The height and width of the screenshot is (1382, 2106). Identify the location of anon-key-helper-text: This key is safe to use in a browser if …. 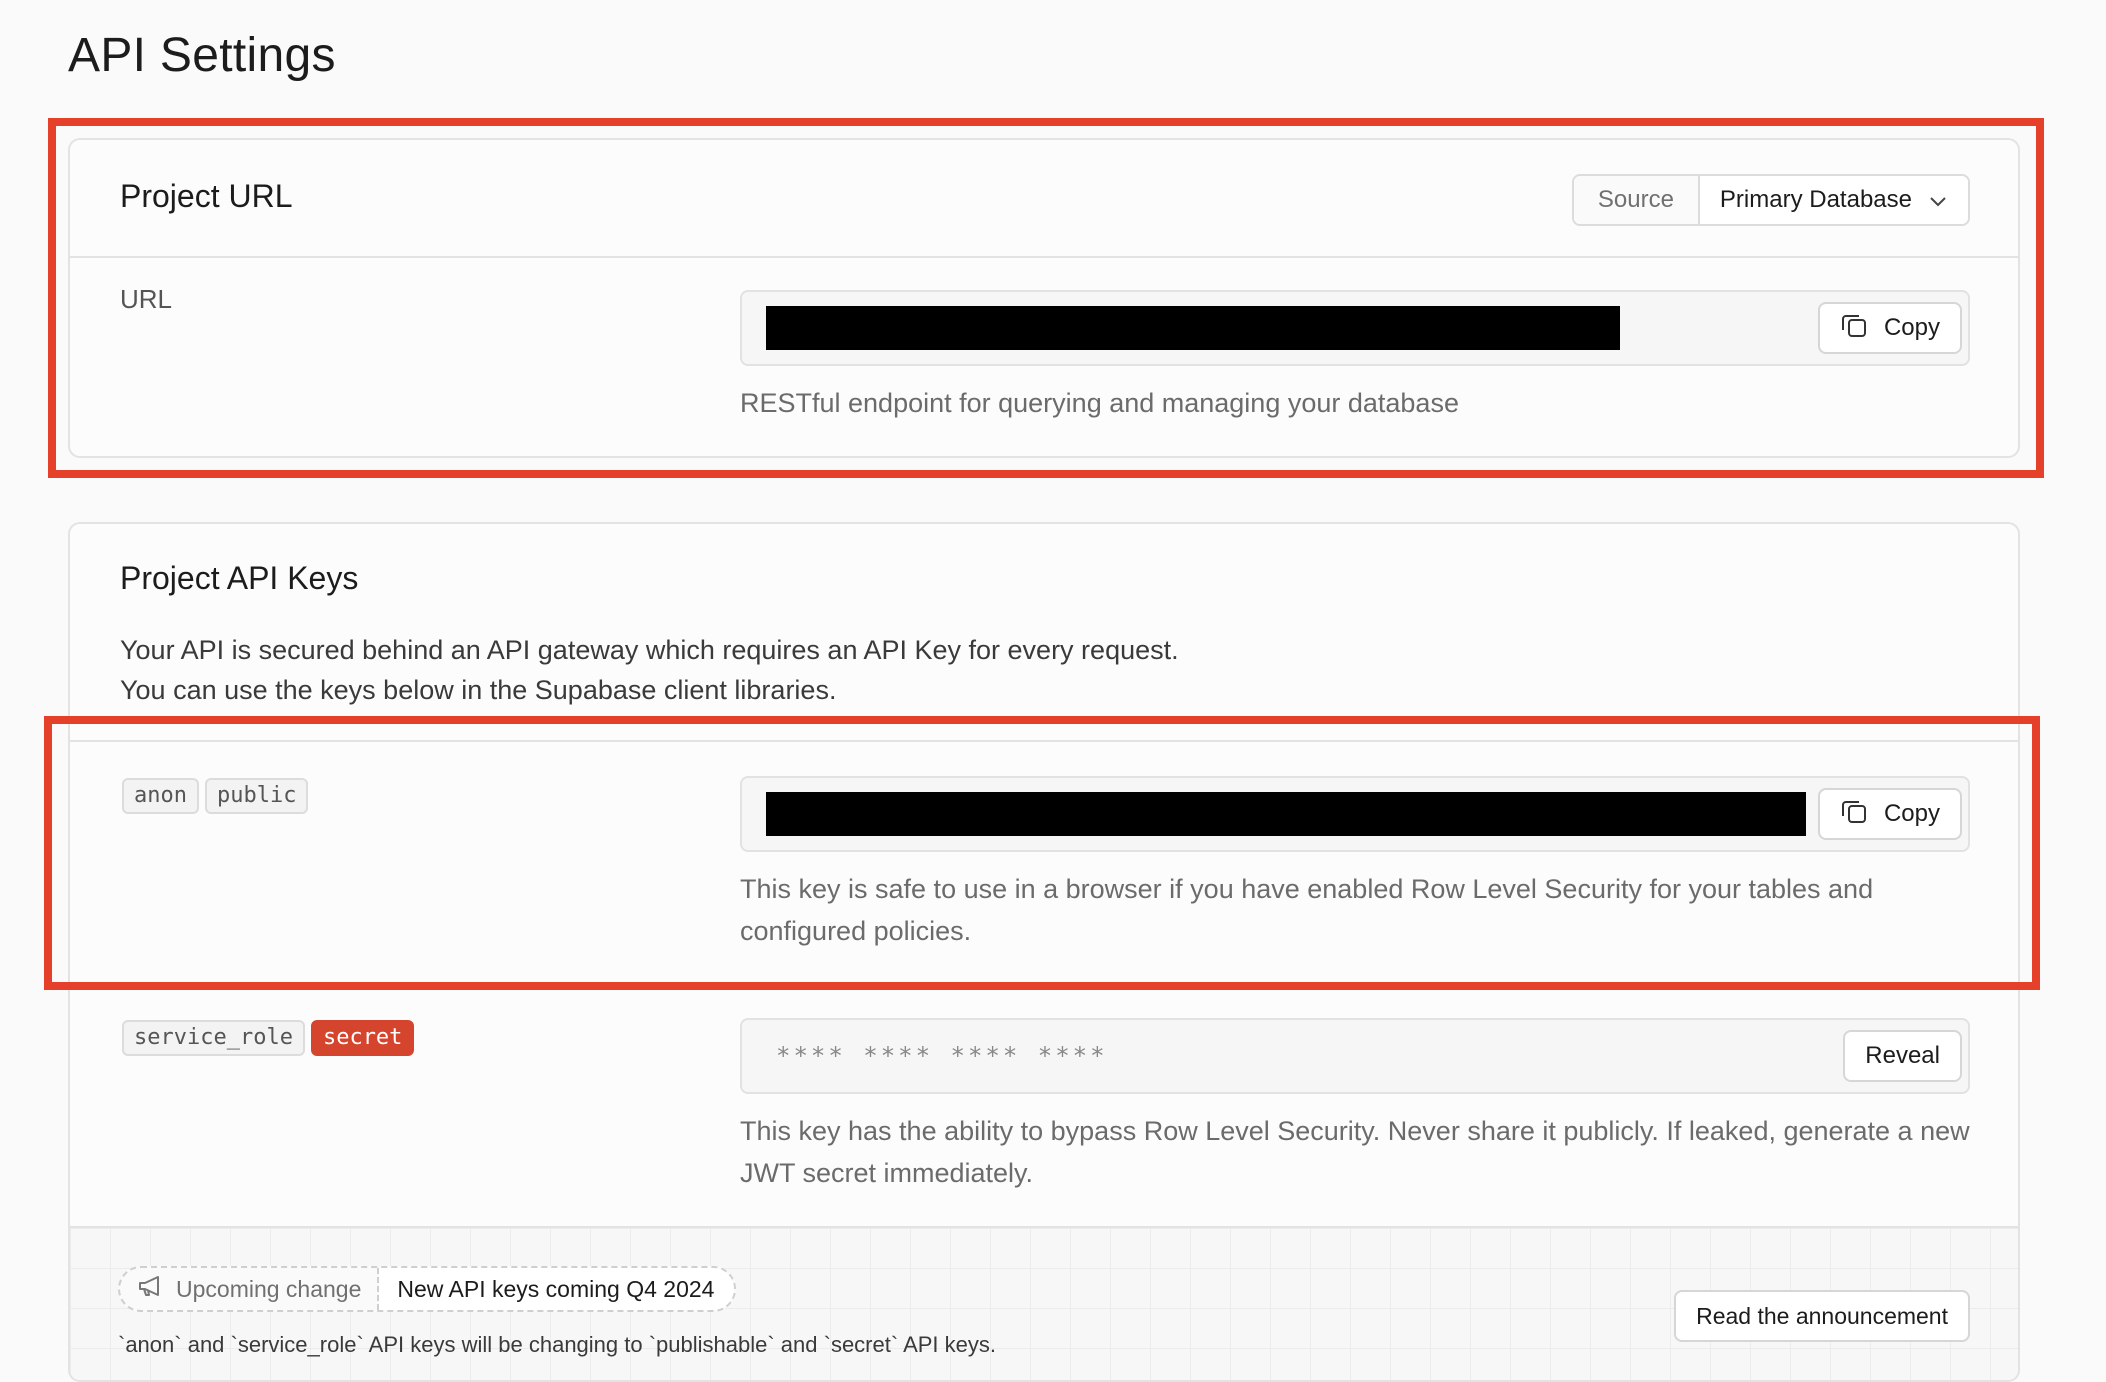
(1307, 910).